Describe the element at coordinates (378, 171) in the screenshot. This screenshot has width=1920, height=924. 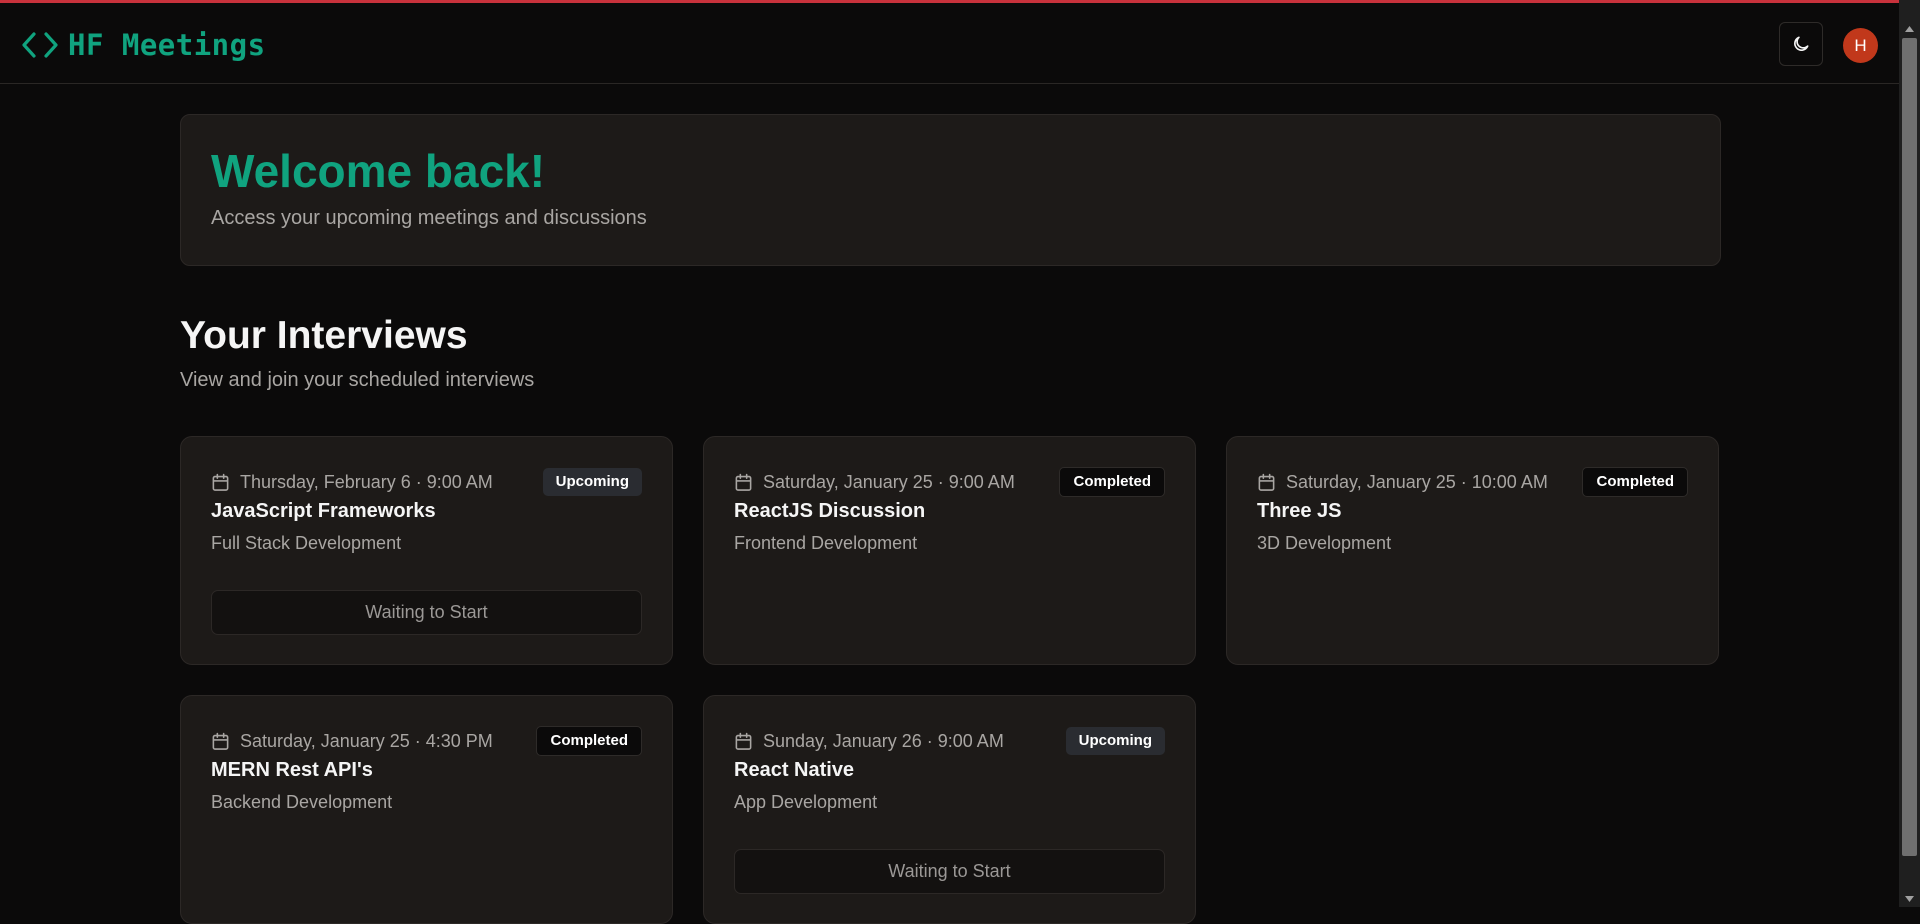
I see `welcome-title: Welcome back!` at that location.